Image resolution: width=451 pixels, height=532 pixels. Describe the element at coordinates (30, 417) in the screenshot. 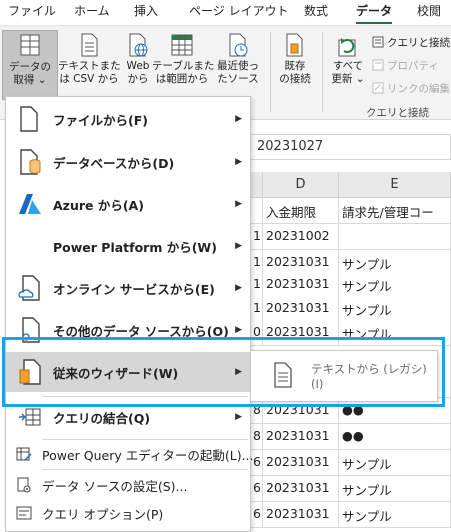

I see `combine-queries-icon` at that location.